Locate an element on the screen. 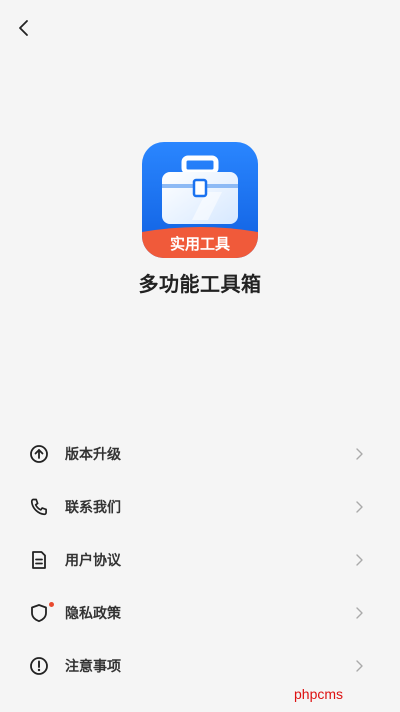 This screenshot has width=400, height=712. back-button is located at coordinates (24, 28).